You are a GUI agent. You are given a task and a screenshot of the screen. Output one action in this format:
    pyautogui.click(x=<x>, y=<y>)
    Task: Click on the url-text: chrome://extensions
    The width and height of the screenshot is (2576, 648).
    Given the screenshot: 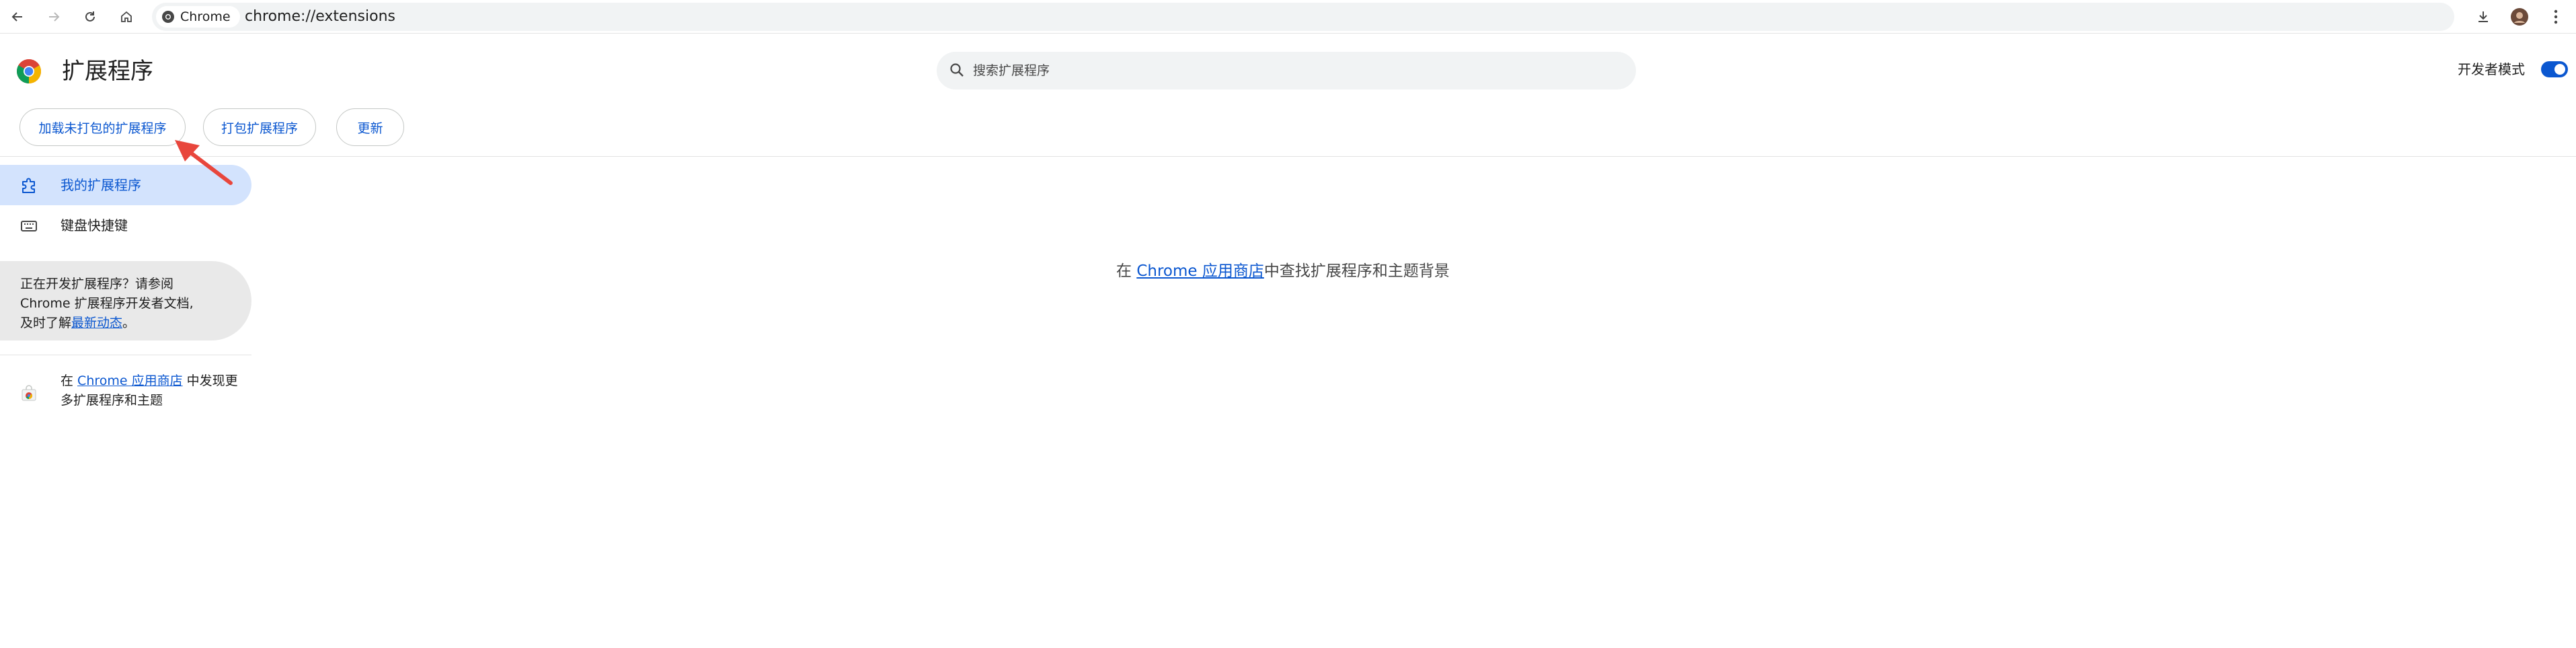 What is the action you would take?
    pyautogui.click(x=320, y=17)
    